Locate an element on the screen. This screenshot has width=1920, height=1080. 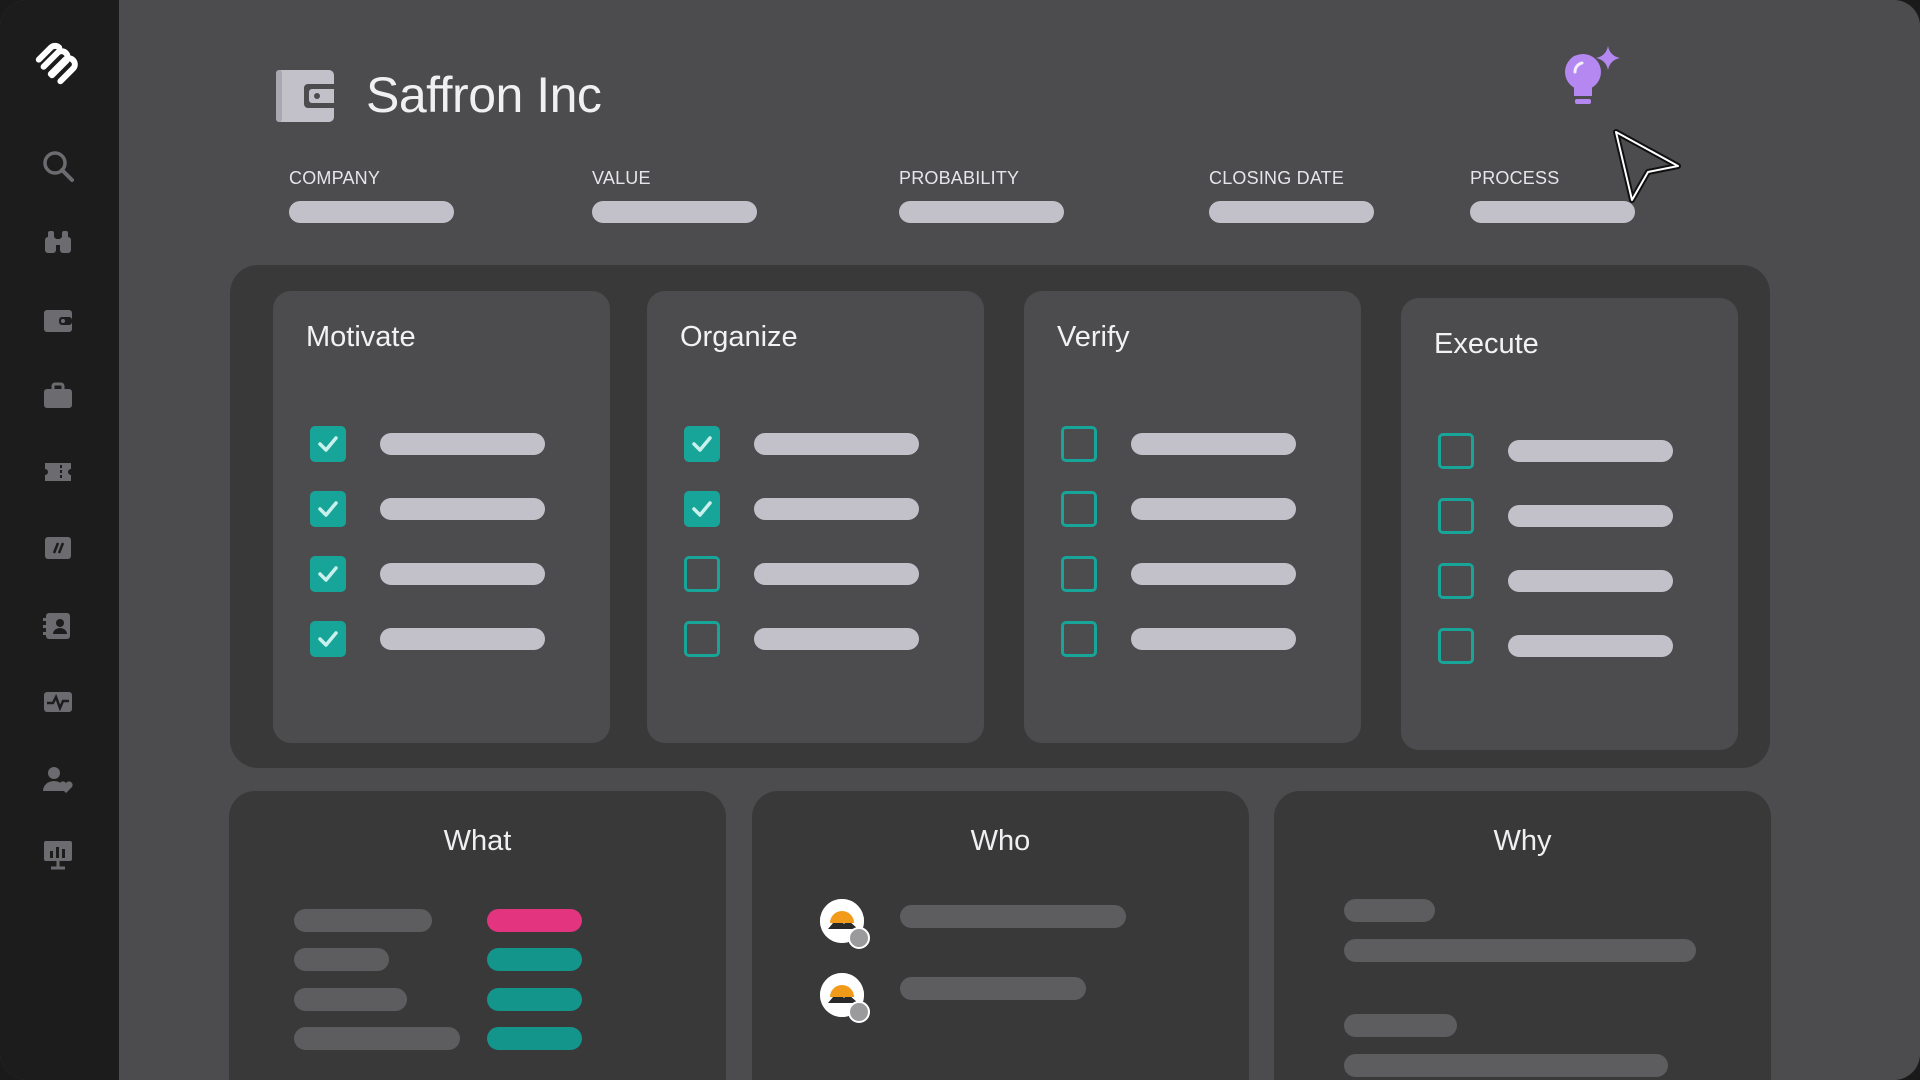
stage-title: Verify is located at coordinates (1093, 337).